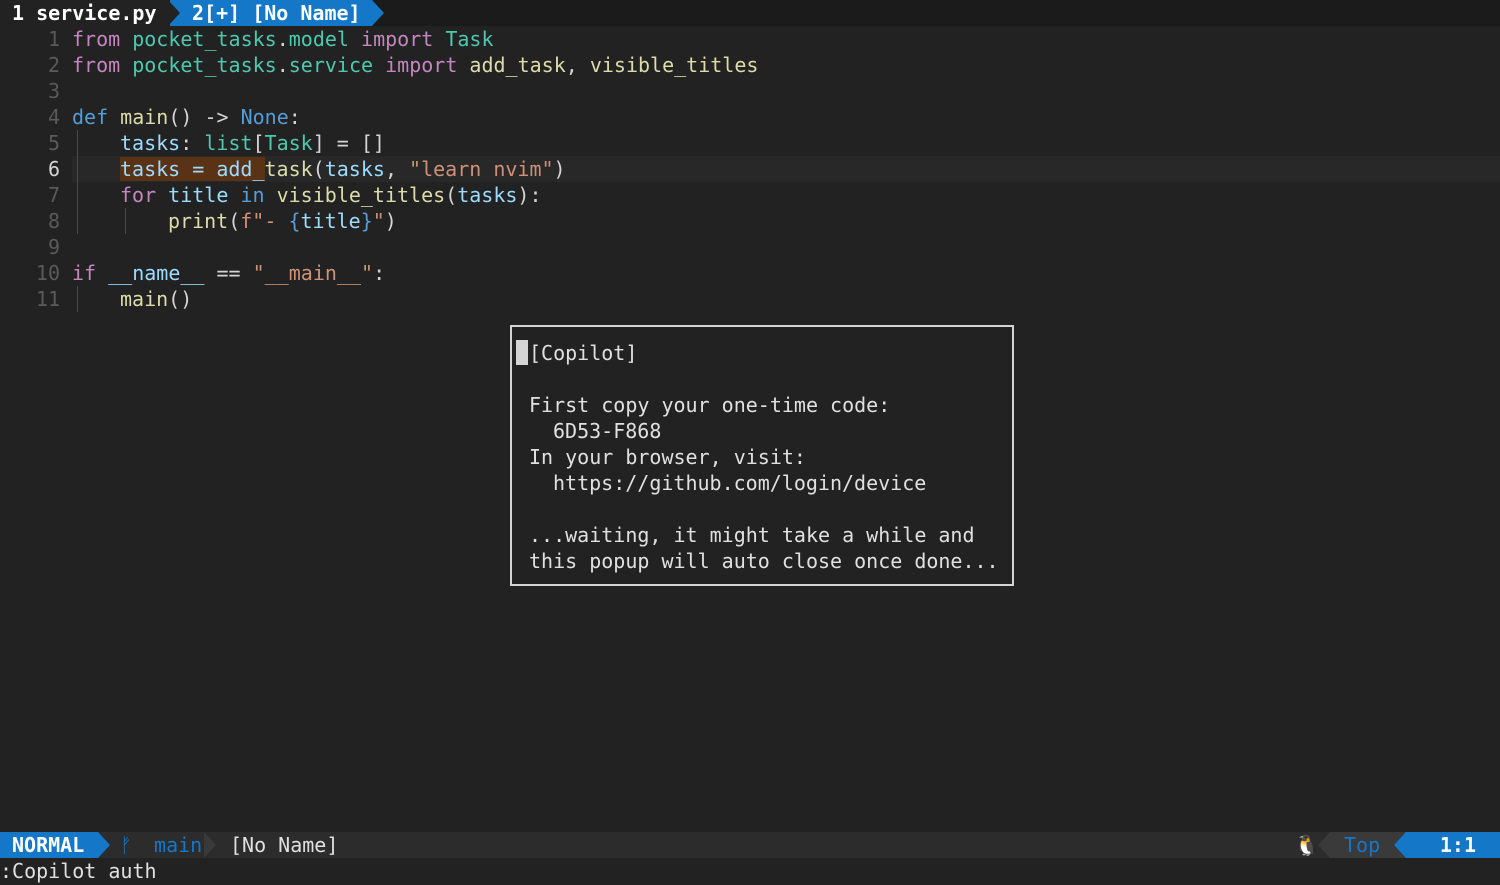 The width and height of the screenshot is (1500, 885). I want to click on code-line: def main() -> None:, so click(186, 117).